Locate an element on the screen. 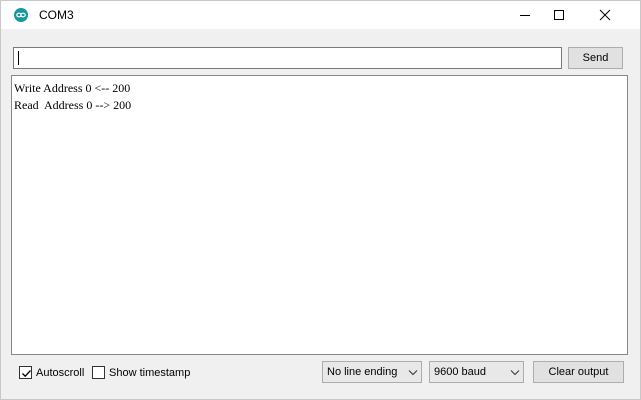 This screenshot has width=641, height=400. checkmark-icon is located at coordinates (26, 374).